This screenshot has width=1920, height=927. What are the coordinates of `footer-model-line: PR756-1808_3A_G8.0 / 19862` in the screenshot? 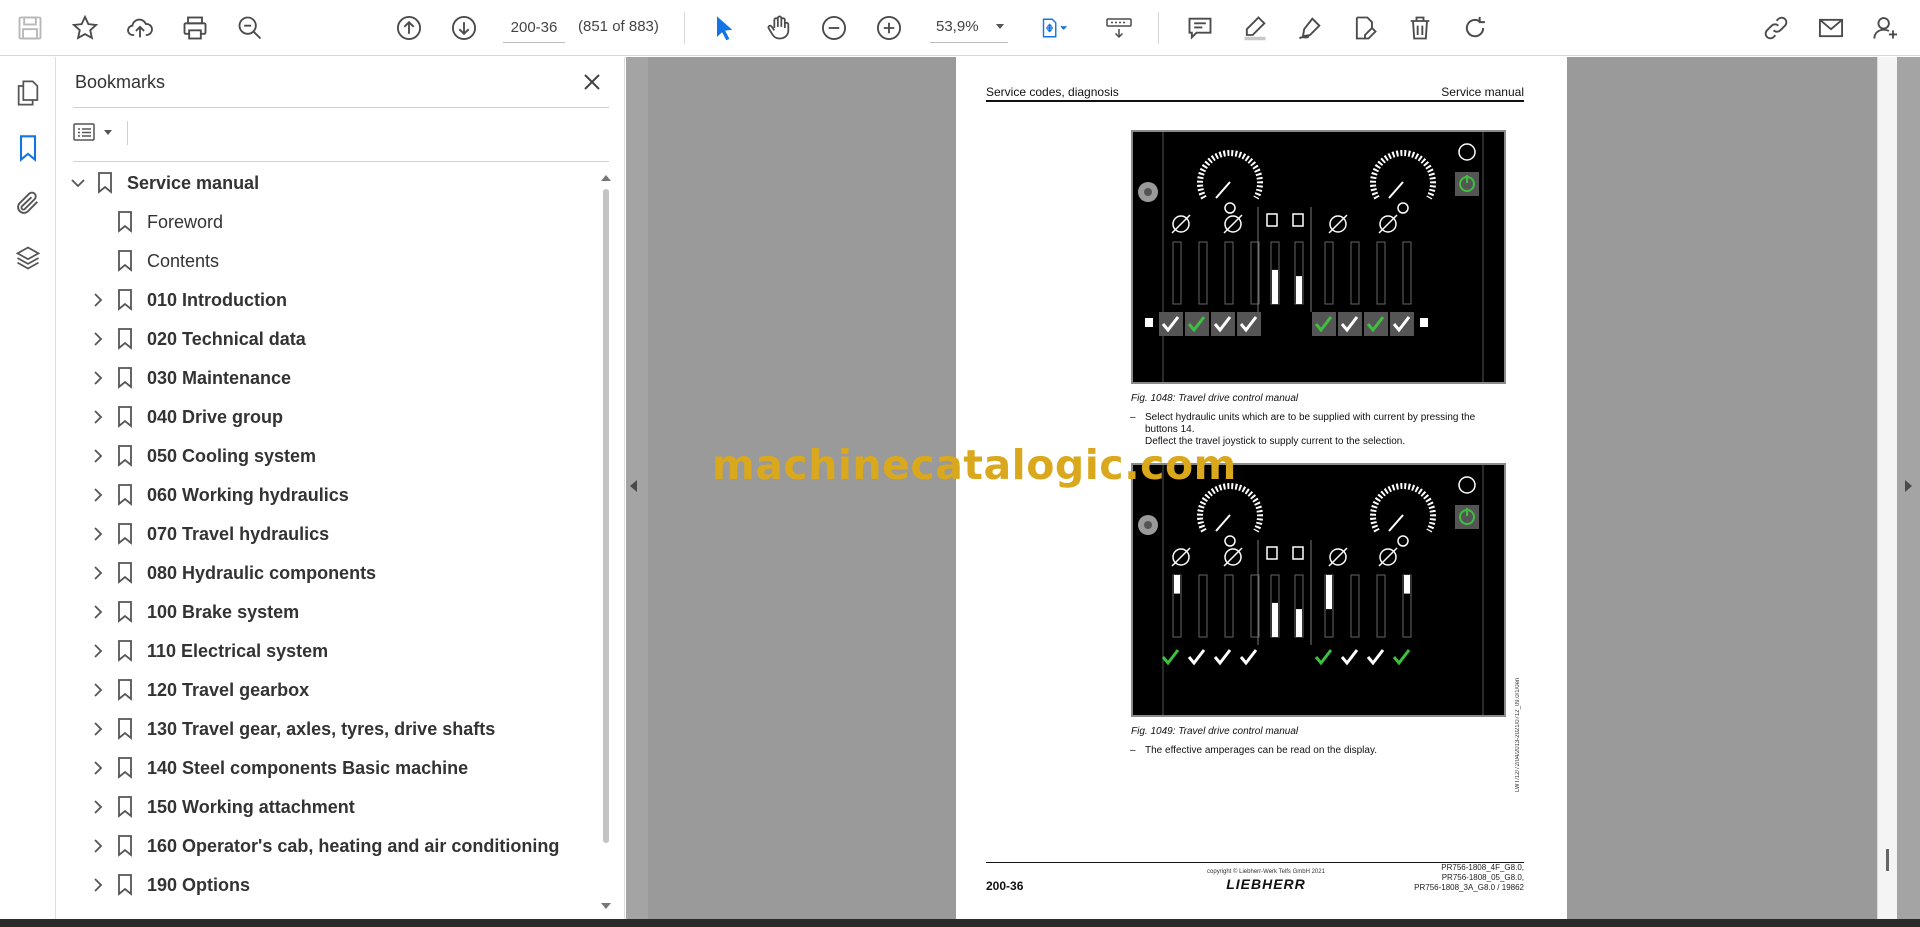 It's located at (1469, 887).